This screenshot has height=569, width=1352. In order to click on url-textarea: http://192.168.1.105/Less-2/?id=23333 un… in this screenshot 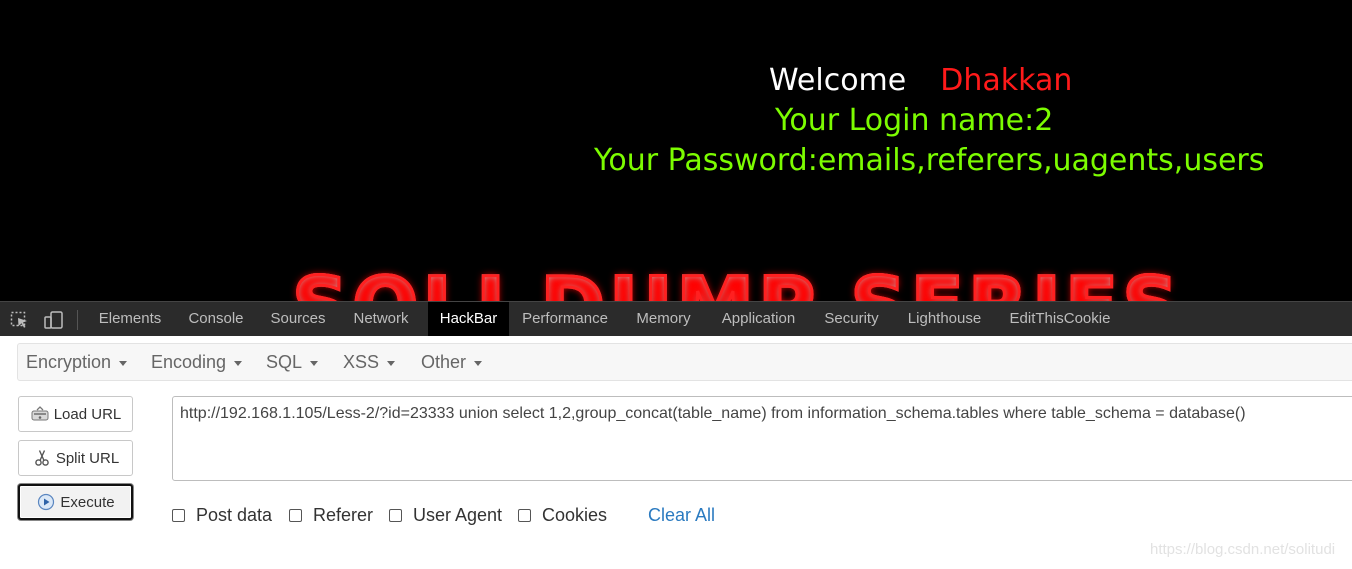, I will do `click(762, 438)`.